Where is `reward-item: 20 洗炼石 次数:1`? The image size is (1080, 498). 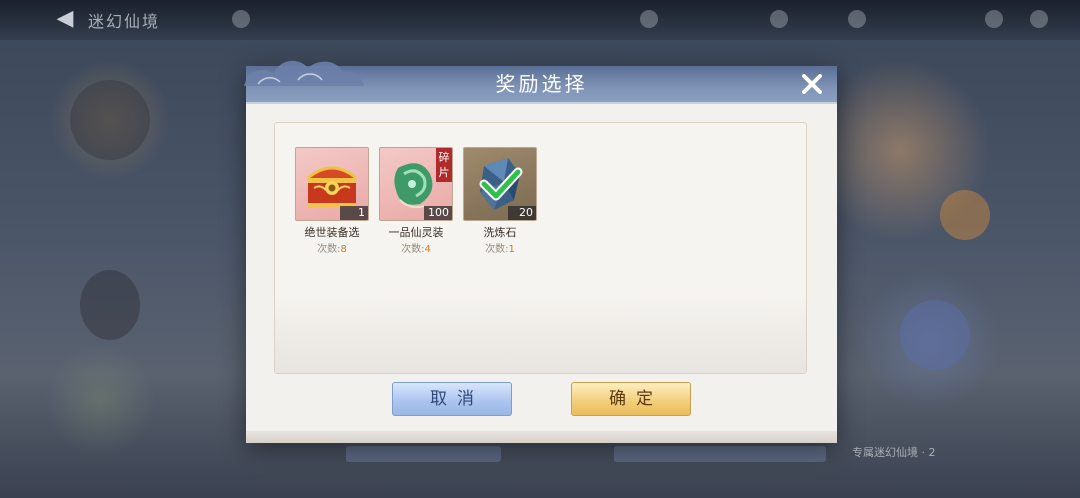 reward-item: 20 洗炼石 次数:1 is located at coordinates (500, 201).